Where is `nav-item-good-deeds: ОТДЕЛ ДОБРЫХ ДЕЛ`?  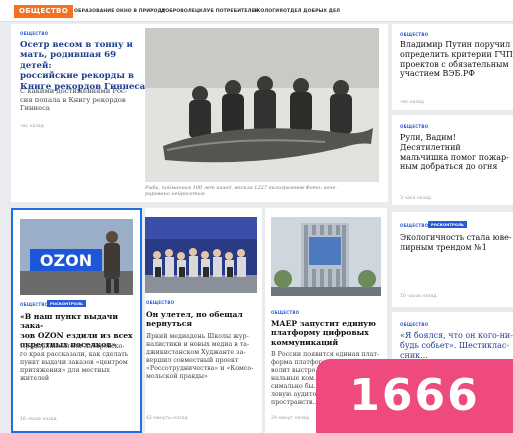
nav-item-good-deeds: ОТДЕЛ ДОБРЫХ ДЕЛ is located at coordinates (311, 11).